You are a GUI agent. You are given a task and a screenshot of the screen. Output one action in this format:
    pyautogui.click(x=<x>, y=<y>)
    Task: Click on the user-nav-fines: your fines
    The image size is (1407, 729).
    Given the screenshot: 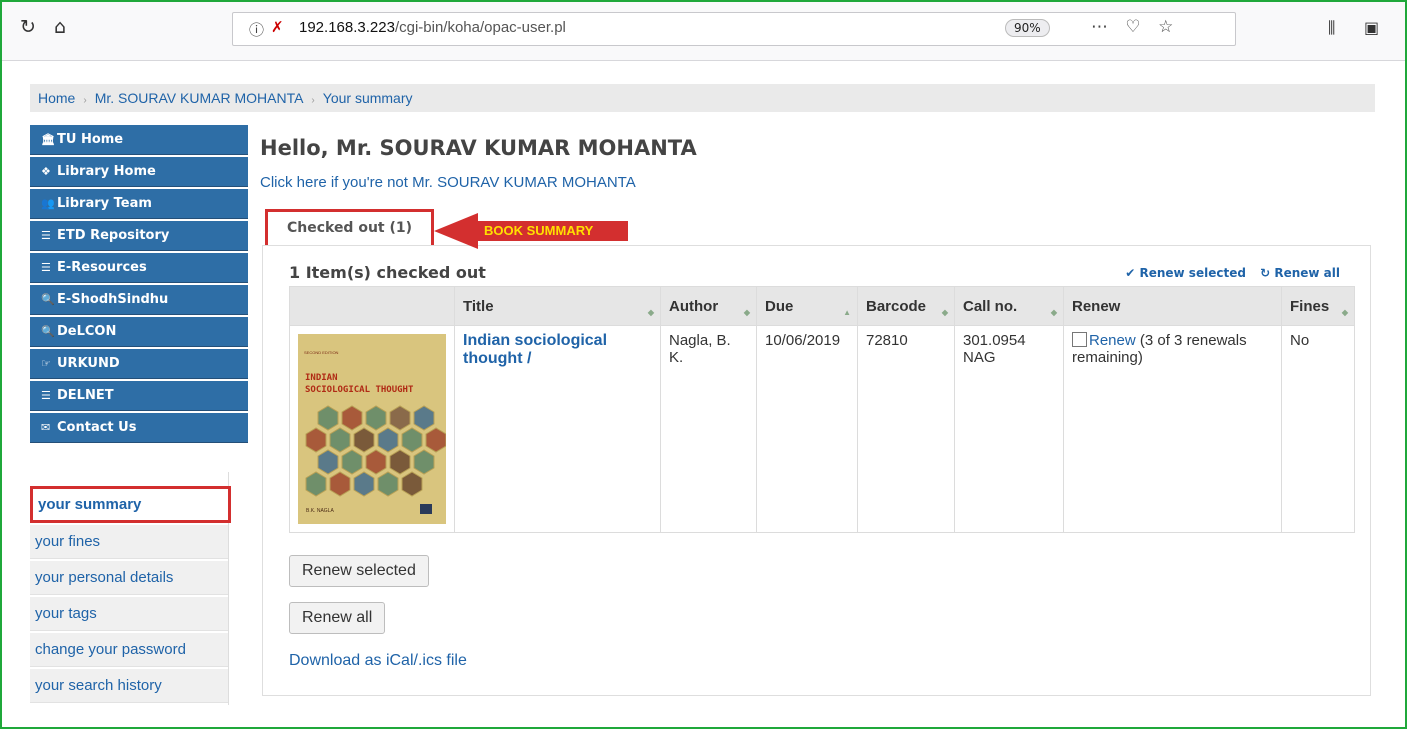 What is the action you would take?
    pyautogui.click(x=129, y=542)
    